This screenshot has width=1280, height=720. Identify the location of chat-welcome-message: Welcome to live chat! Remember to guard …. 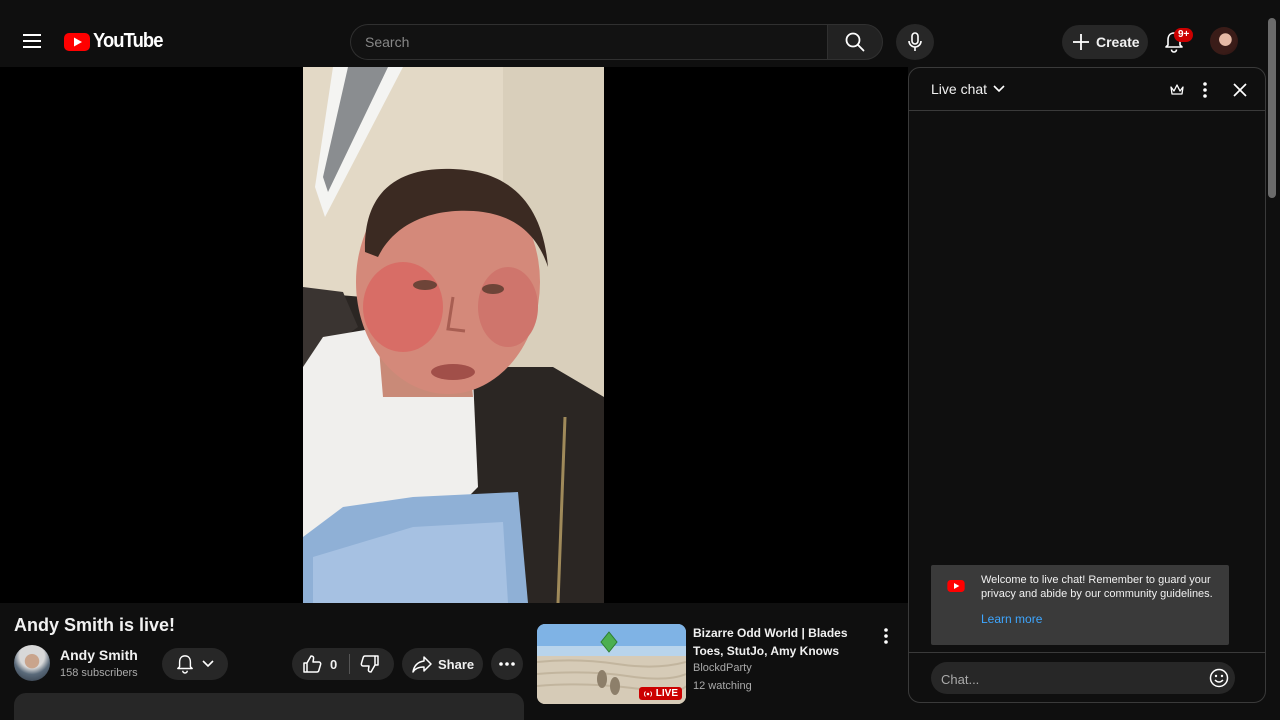
(1080, 605).